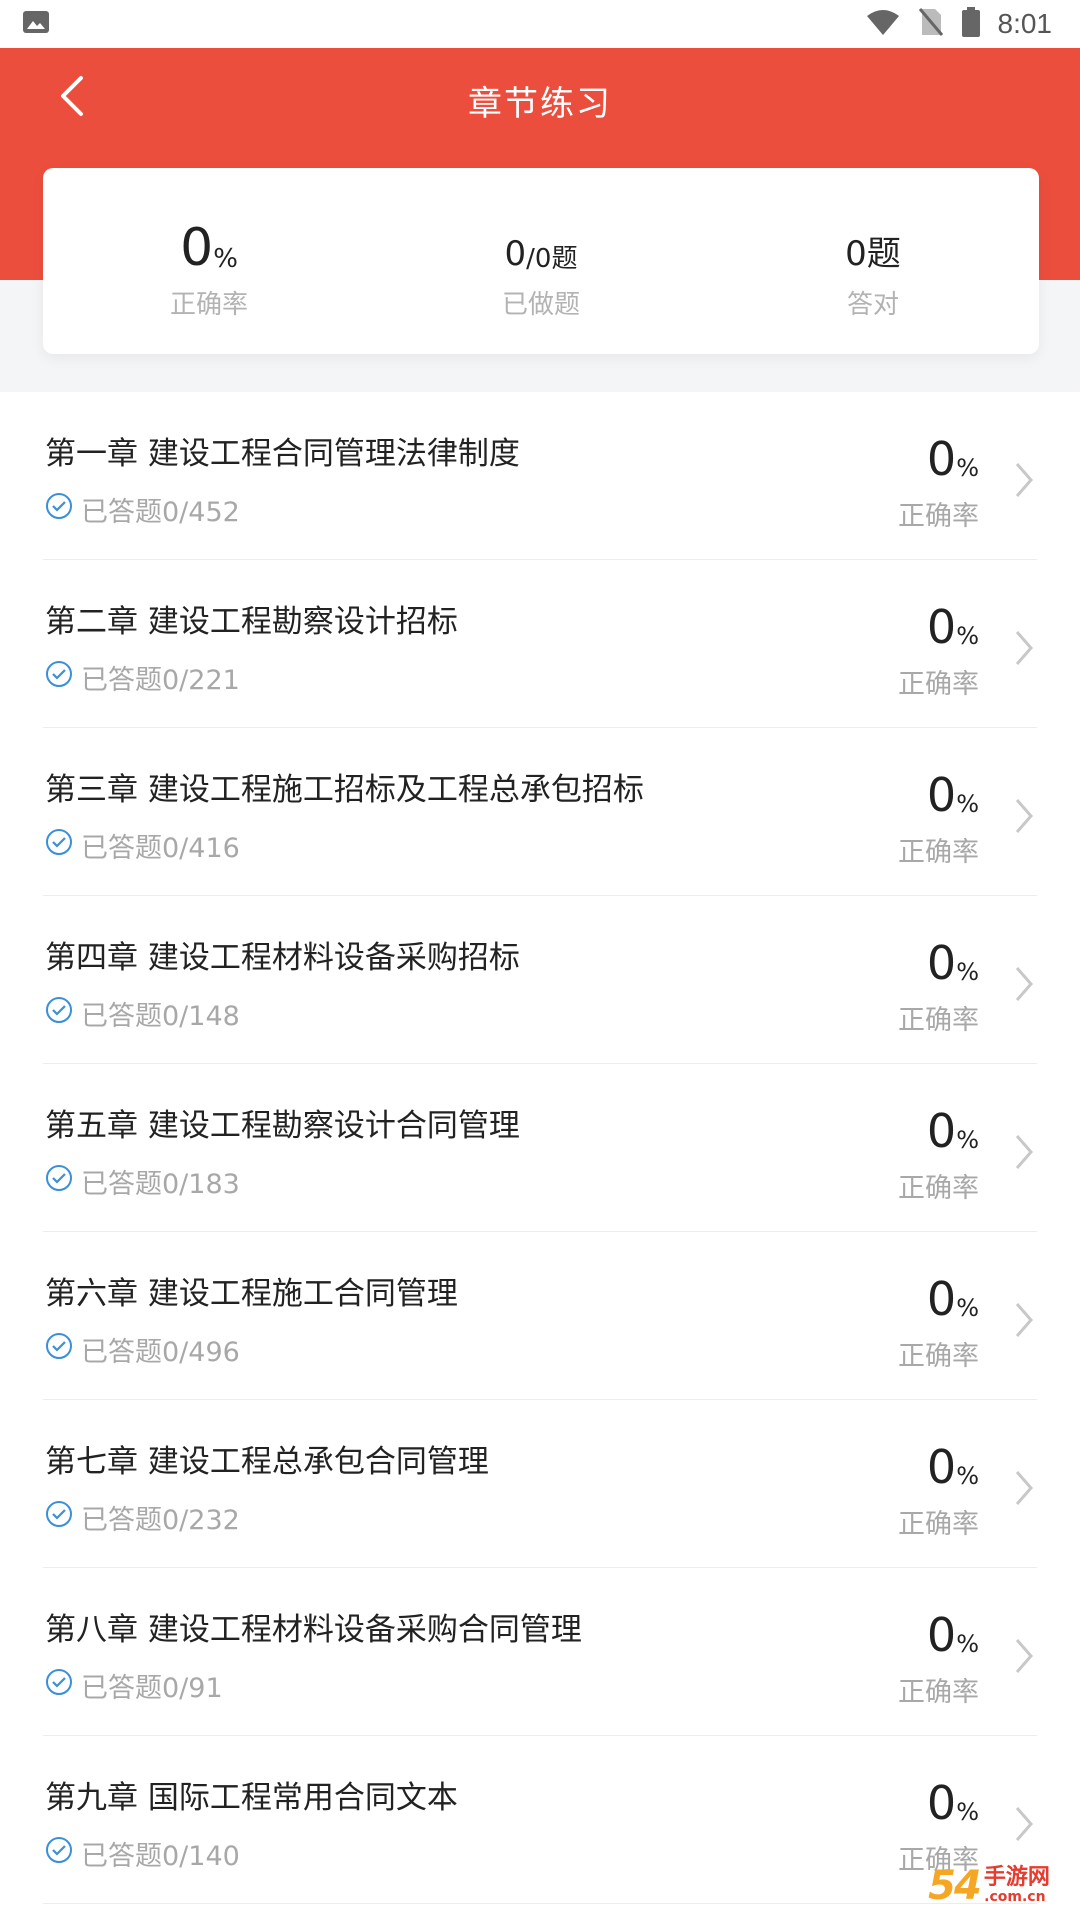  Describe the element at coordinates (160, 512) in the screenshot. I see `answered-count: 已答题0/452` at that location.